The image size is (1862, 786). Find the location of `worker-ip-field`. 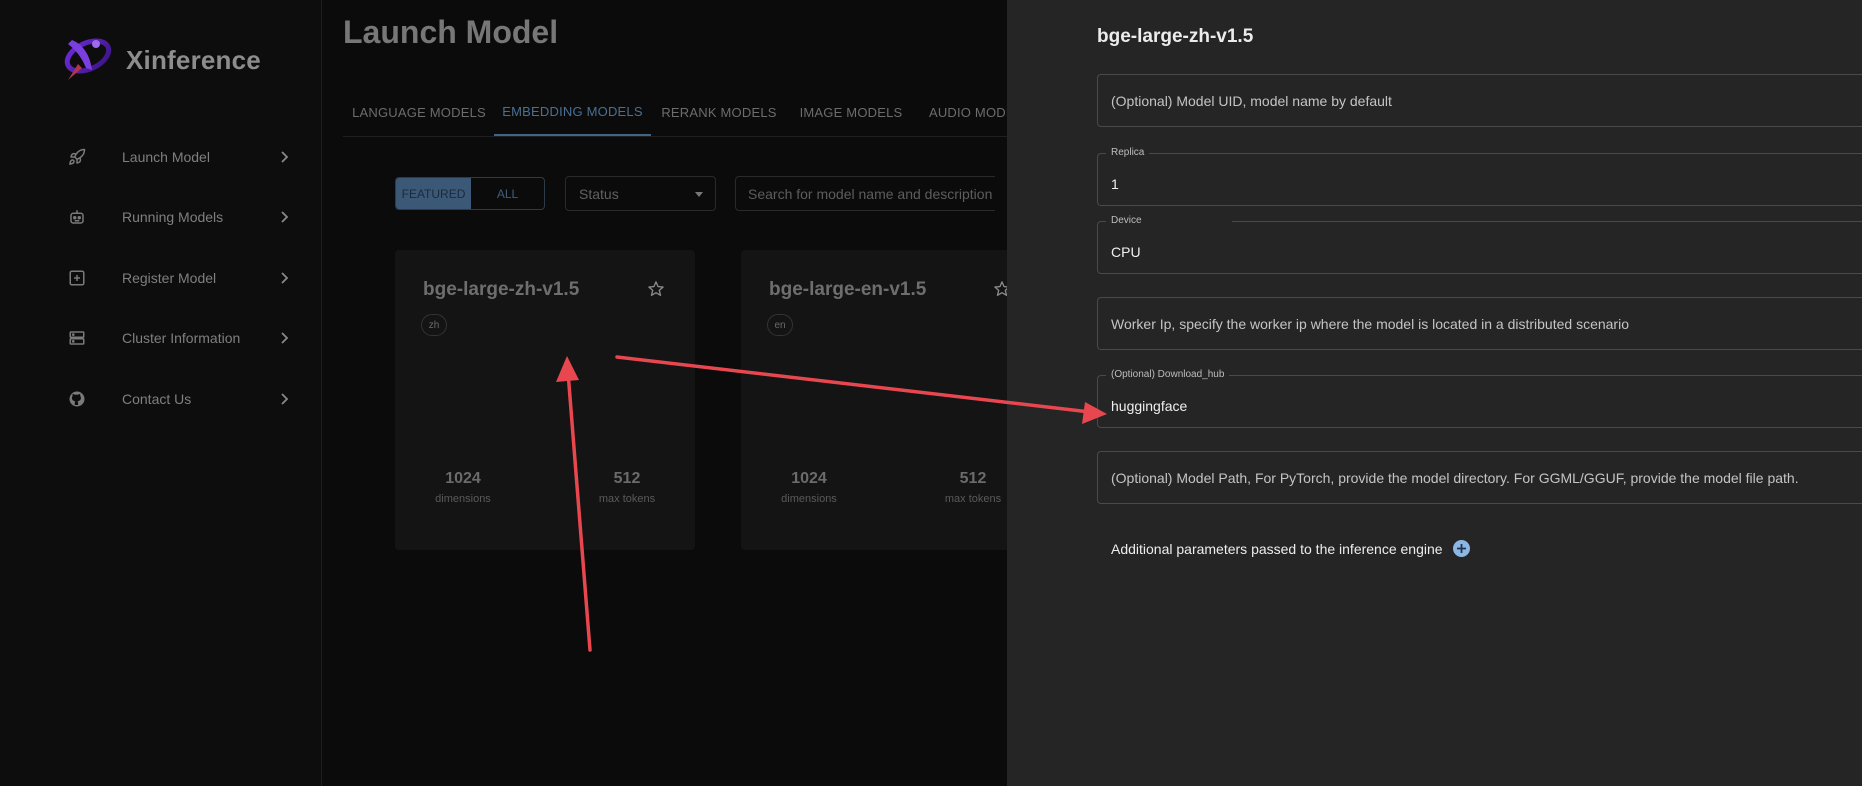

worker-ip-field is located at coordinates (1479, 323).